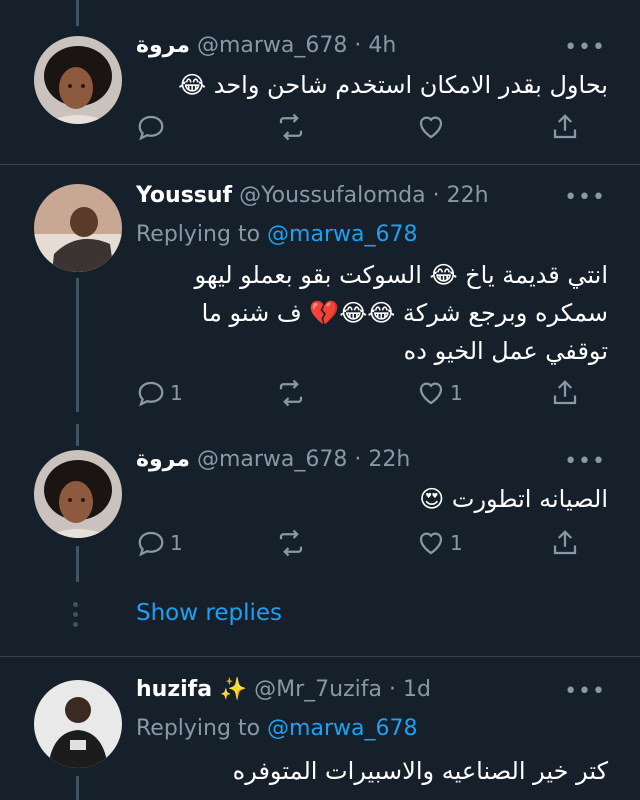 This screenshot has height=800, width=640. What do you see at coordinates (78, 724) in the screenshot?
I see `avatar-huzifa` at bounding box center [78, 724].